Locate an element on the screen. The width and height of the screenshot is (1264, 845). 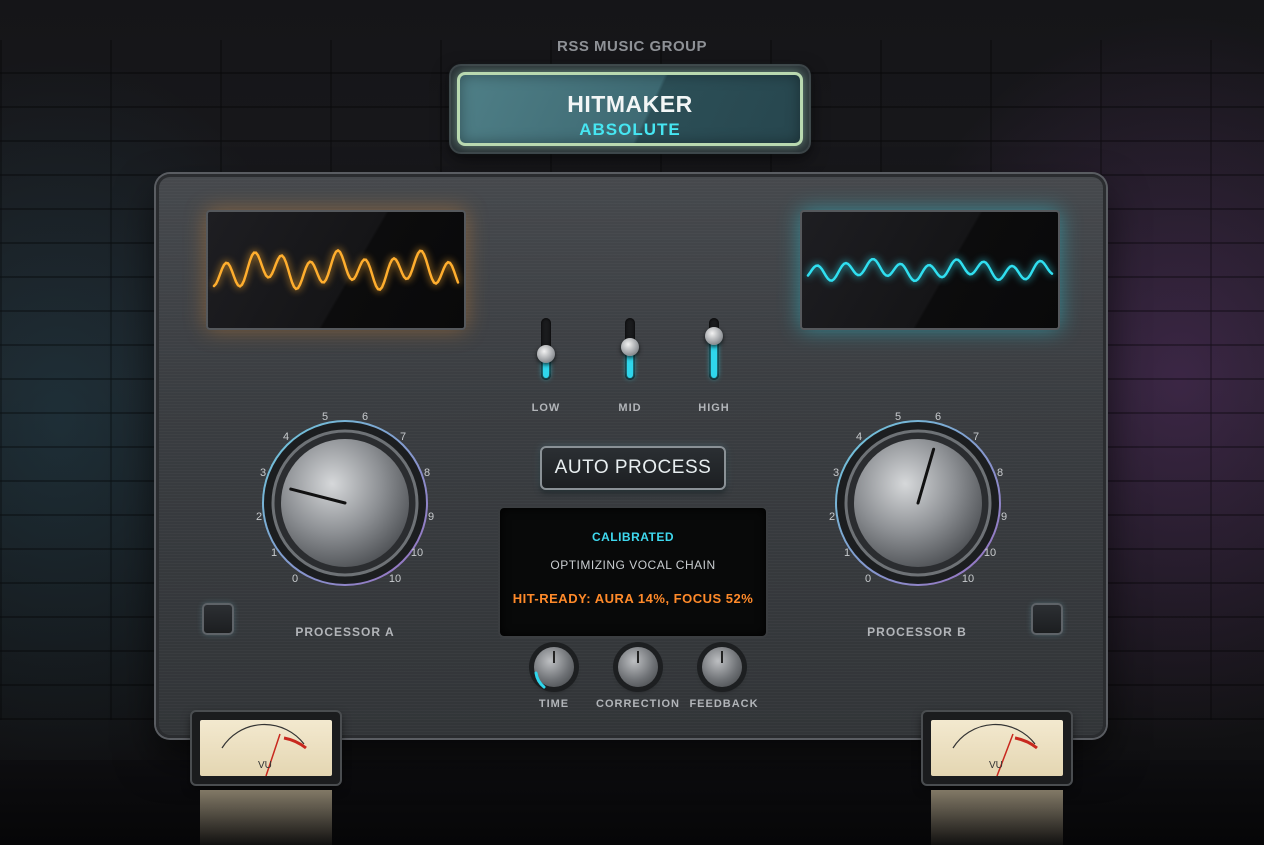
vu-meter-left-scale: VU is located at coordinates (264, 749).